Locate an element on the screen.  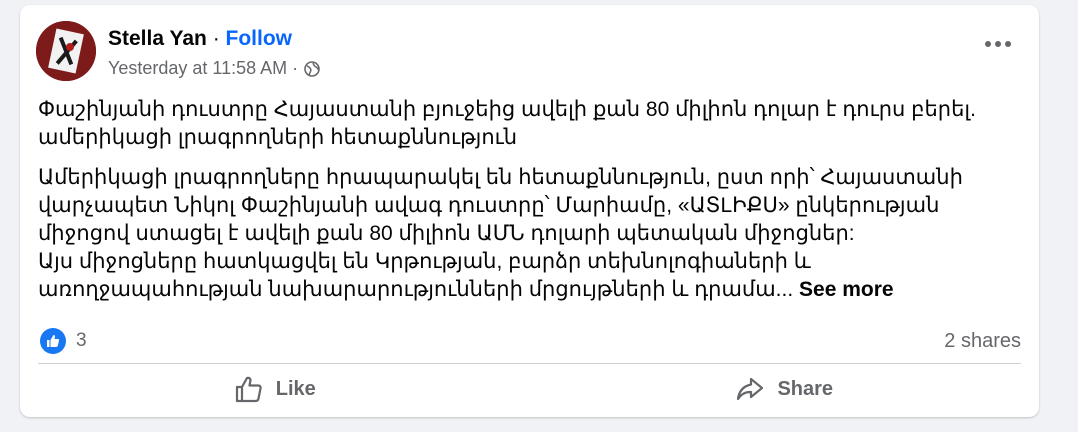
action-bar: Like Share is located at coordinates (529, 389).